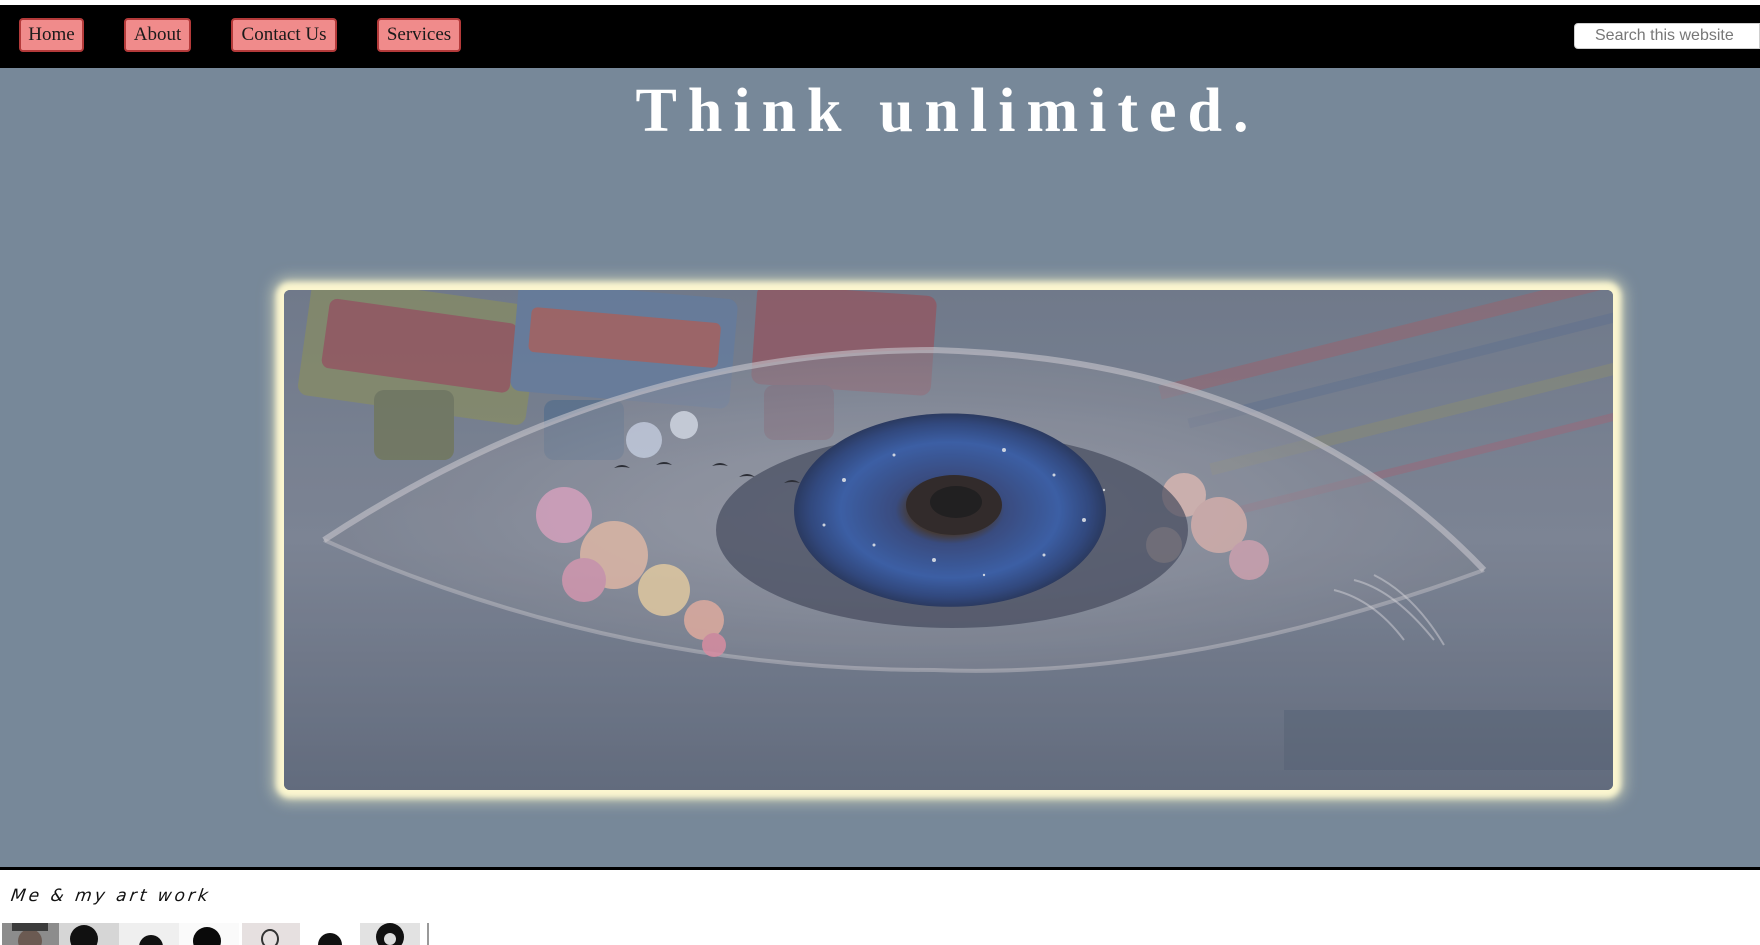 This screenshot has width=1760, height=945. Describe the element at coordinates (947, 111) in the screenshot. I see `hero-title: Think unlimited.` at that location.